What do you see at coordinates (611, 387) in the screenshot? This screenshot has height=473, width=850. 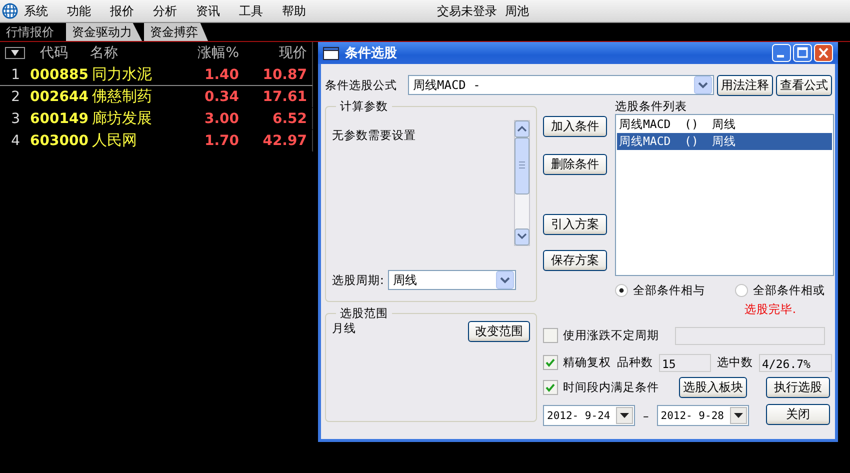 I see `checkbox-label: 时间段内满足条件` at bounding box center [611, 387].